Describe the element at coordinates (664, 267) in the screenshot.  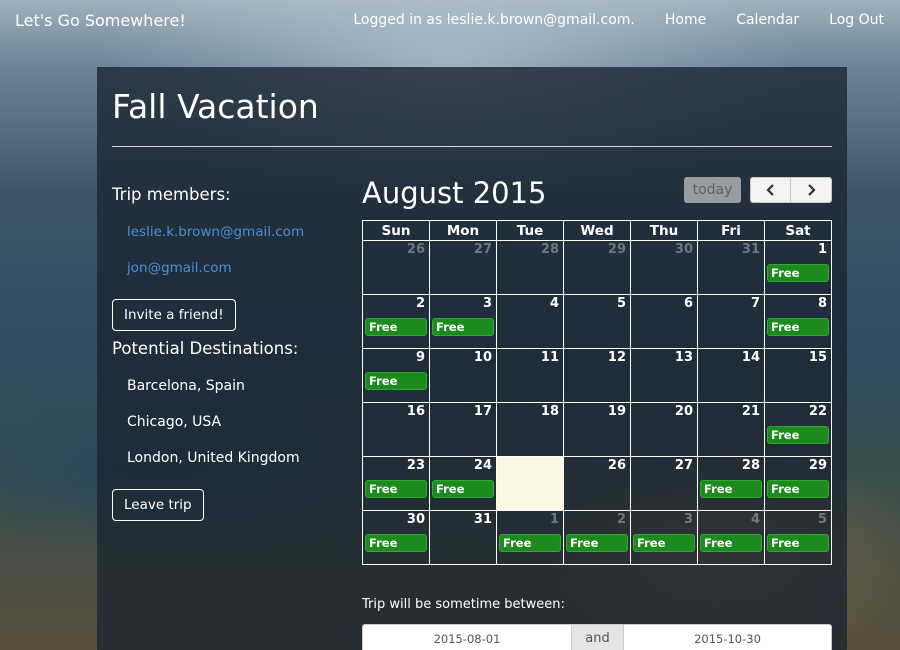
I see `calendar-day: 30` at that location.